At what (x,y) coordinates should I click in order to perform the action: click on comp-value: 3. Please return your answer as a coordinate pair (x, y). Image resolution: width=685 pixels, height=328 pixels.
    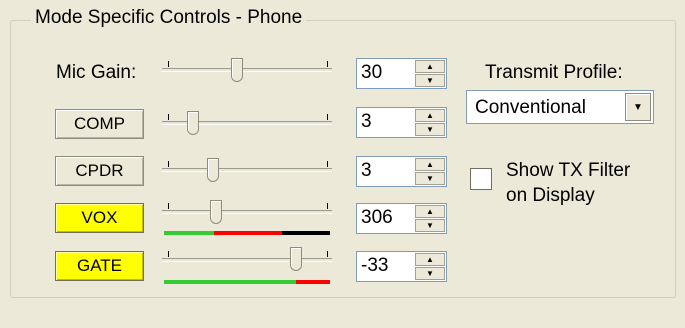
    Looking at the image, I should click on (366, 122).